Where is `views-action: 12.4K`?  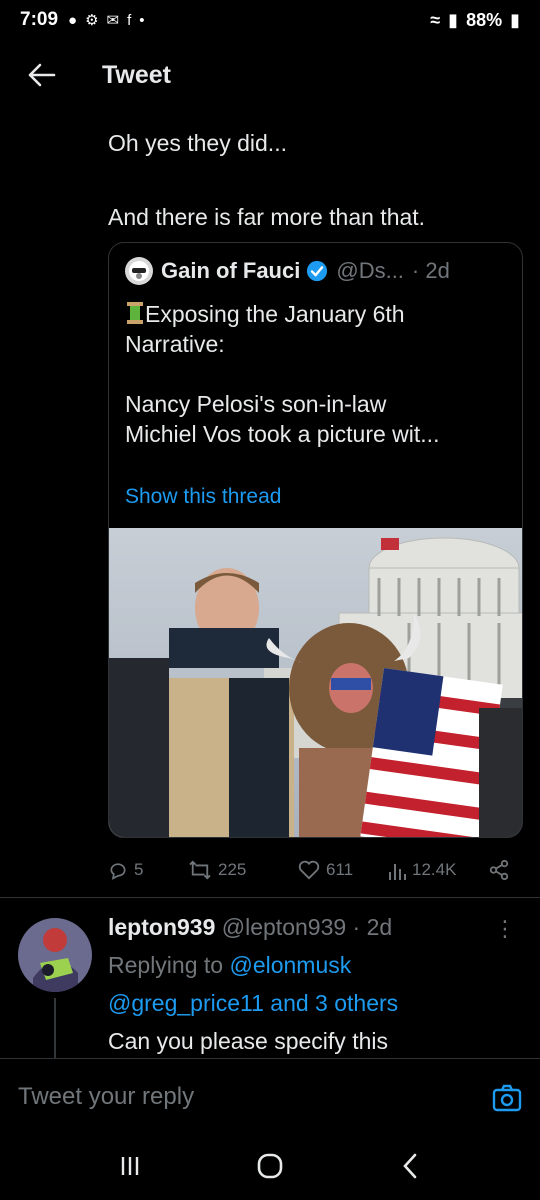 views-action: 12.4K is located at coordinates (438, 870).